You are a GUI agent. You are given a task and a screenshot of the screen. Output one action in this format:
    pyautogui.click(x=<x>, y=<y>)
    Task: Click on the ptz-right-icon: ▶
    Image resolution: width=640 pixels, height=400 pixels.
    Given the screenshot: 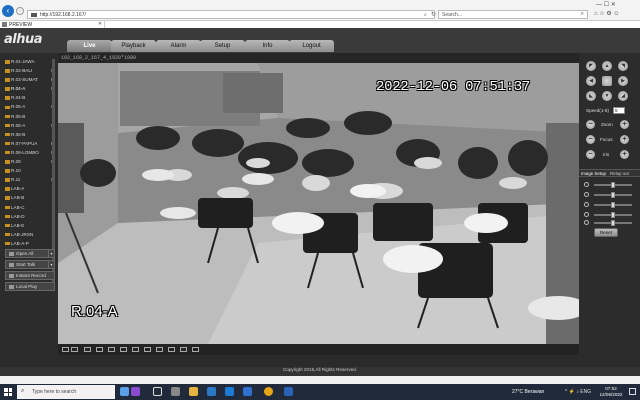 What is the action you would take?
    pyautogui.click(x=623, y=81)
    